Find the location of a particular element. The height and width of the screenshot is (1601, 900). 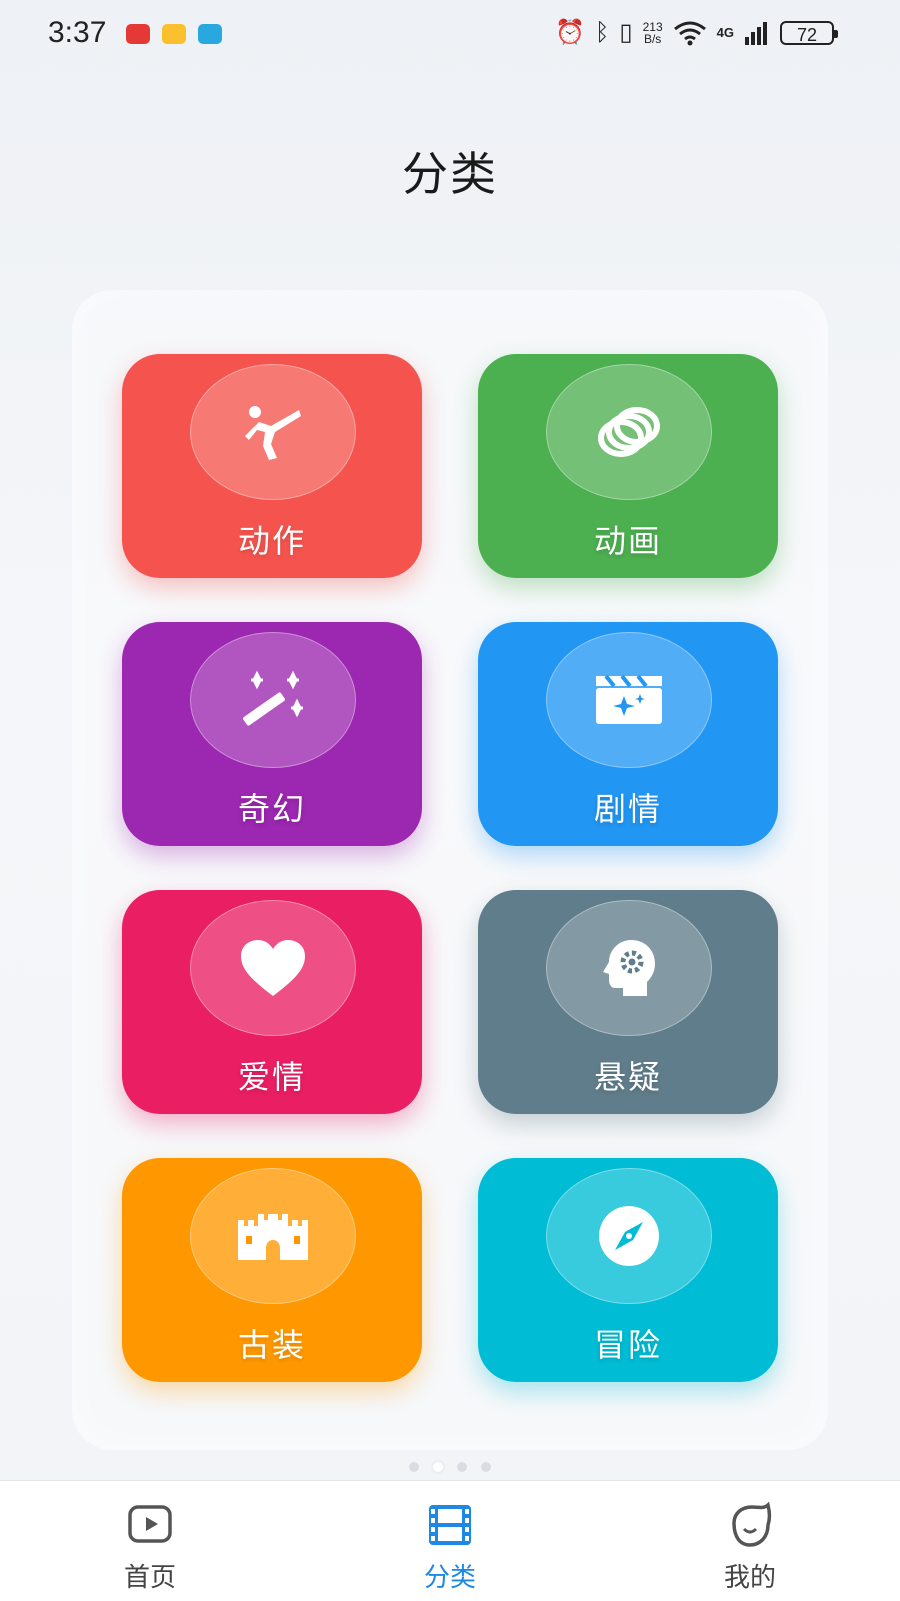

category-card-costume: 古装 is located at coordinates (272, 1270).